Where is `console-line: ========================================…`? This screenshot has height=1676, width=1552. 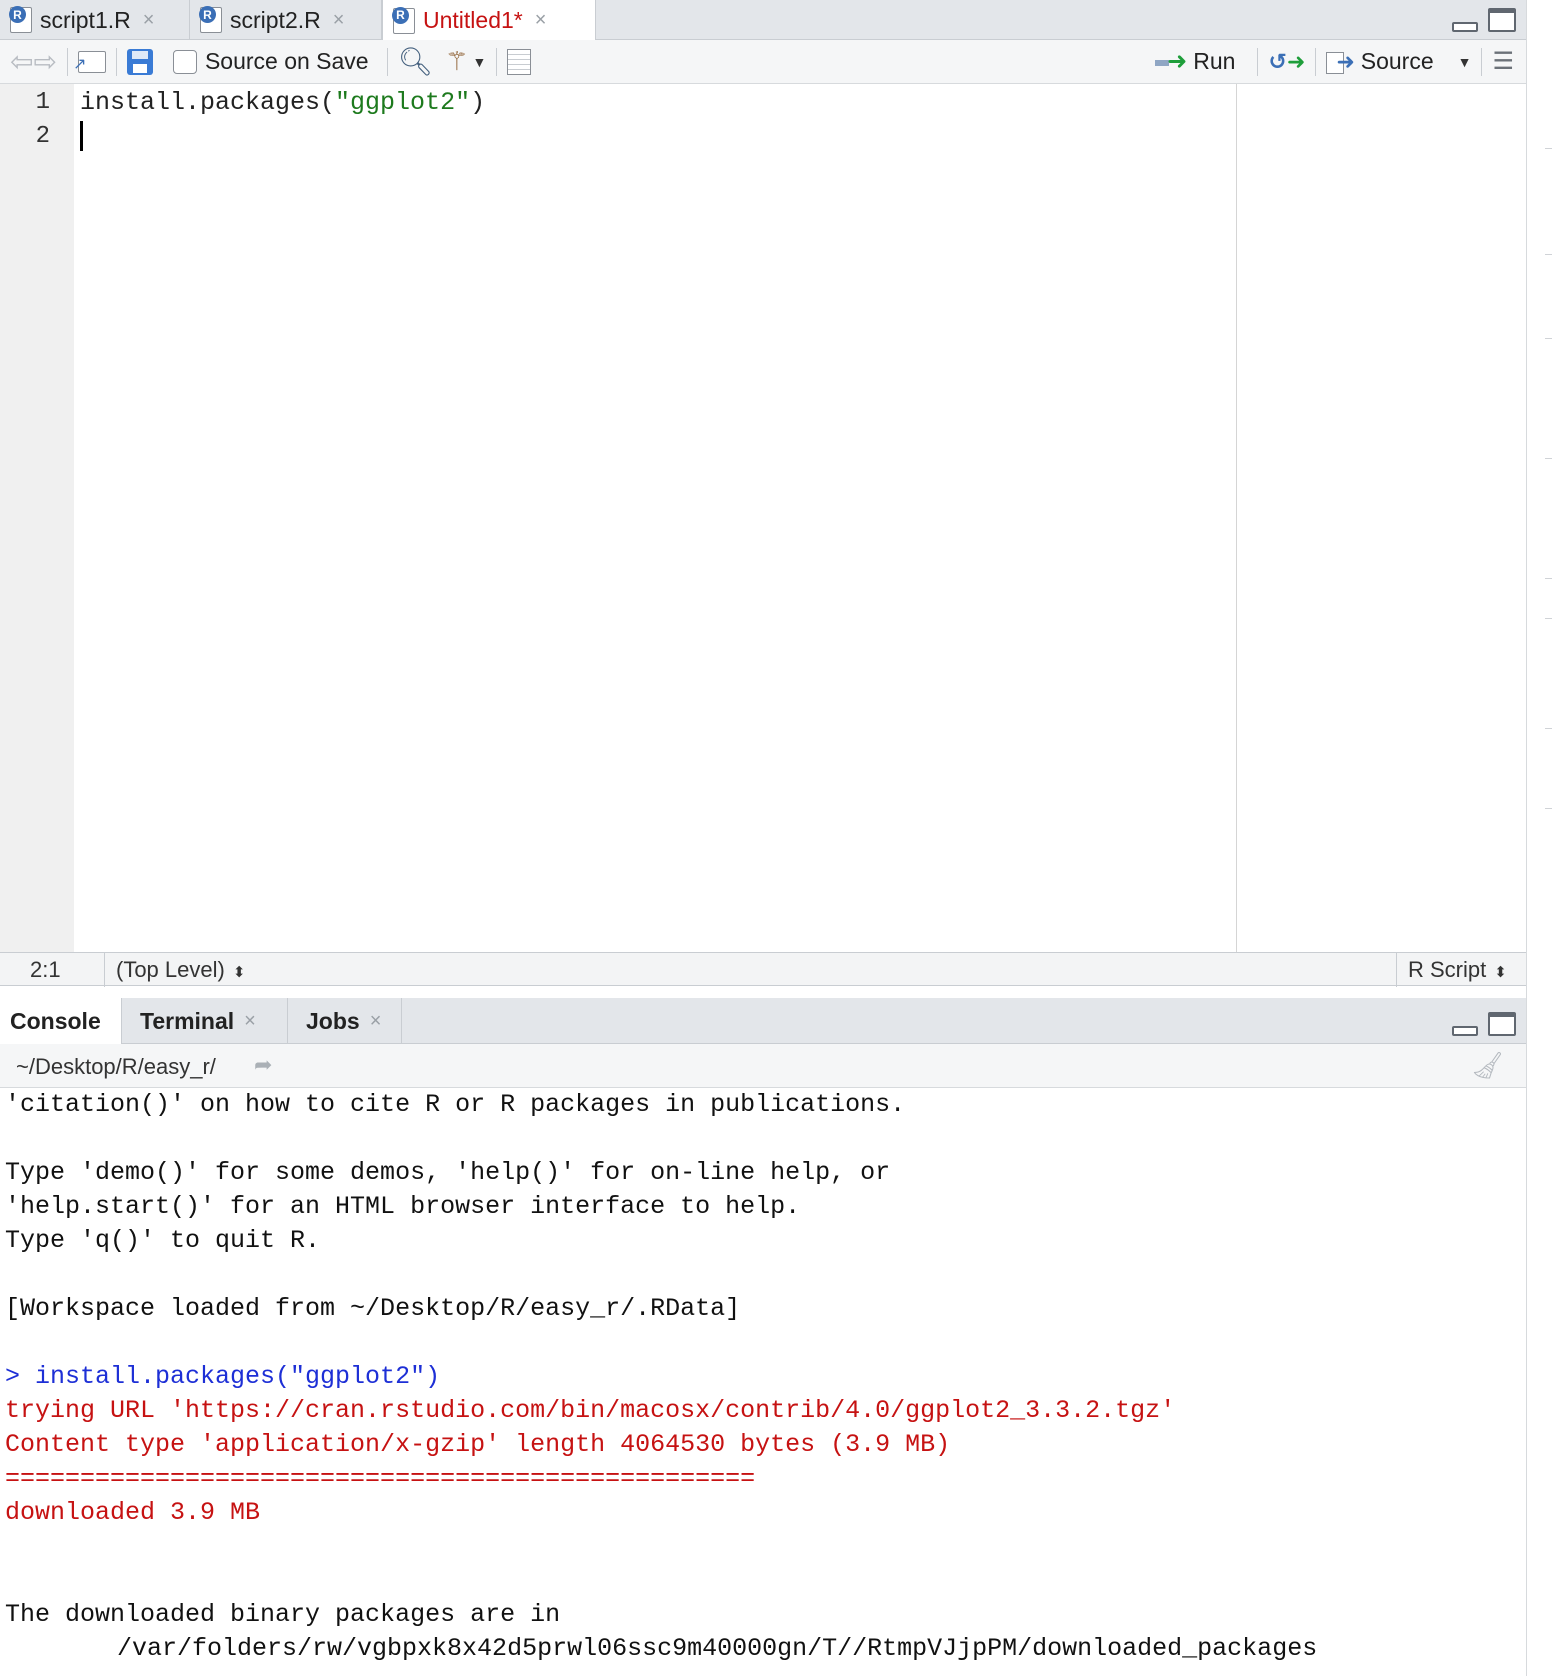 console-line: ========================================… is located at coordinates (380, 1478).